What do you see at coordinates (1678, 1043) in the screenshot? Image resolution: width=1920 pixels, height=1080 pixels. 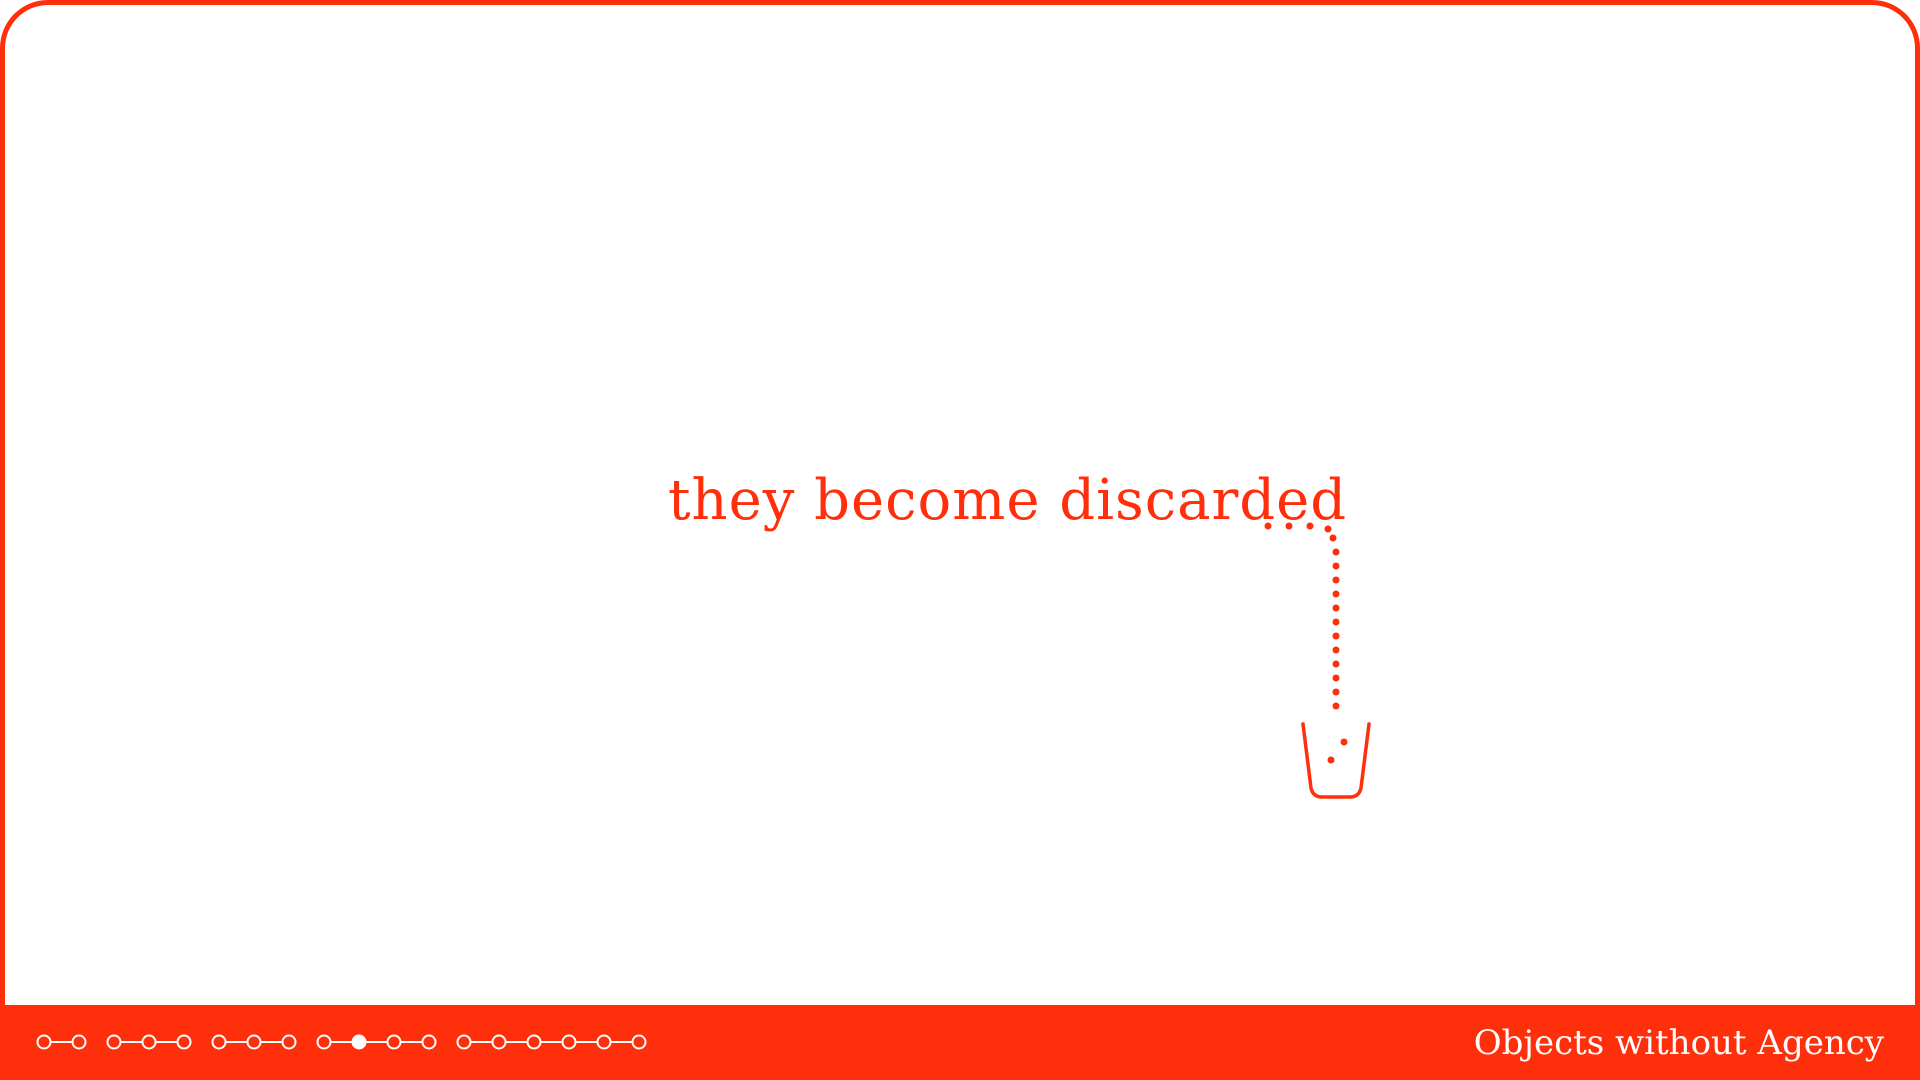 I see `footer-title: Objects without Agency` at bounding box center [1678, 1043].